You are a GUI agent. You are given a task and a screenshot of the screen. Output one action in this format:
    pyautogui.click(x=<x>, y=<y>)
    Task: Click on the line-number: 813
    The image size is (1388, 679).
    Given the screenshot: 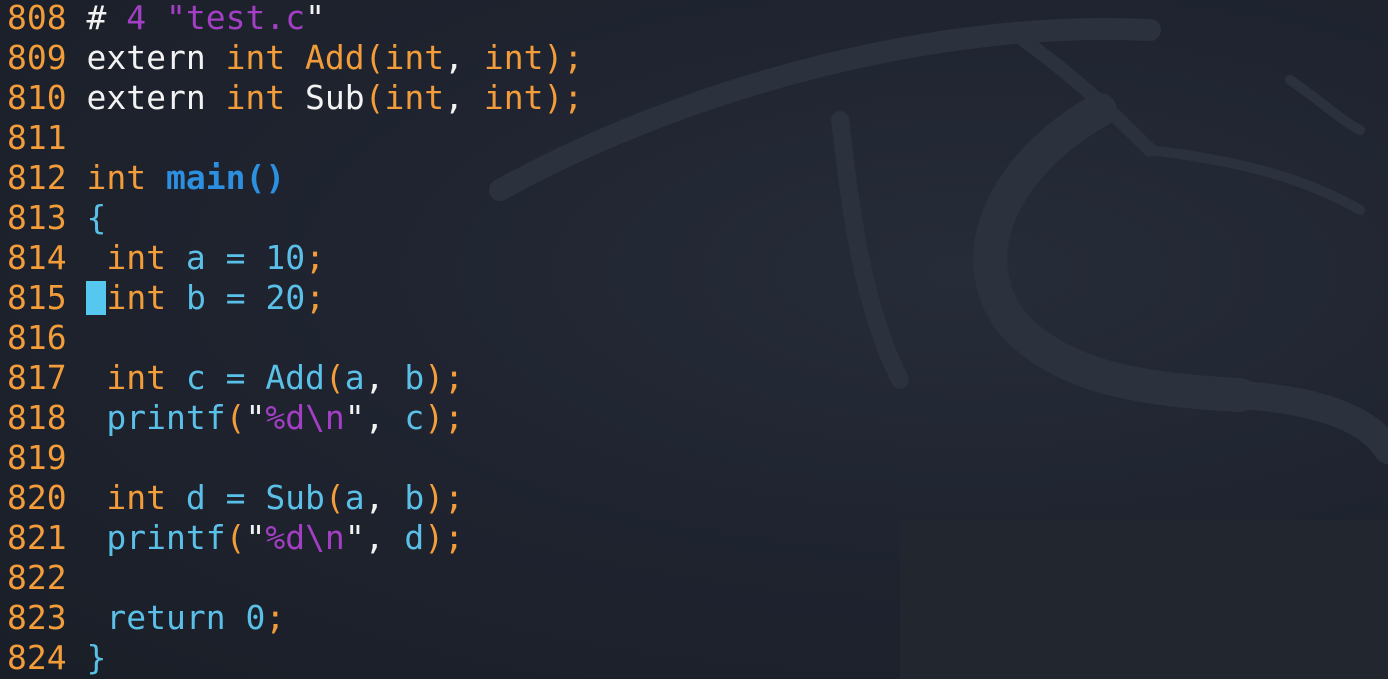 What is the action you would take?
    pyautogui.click(x=37, y=217)
    